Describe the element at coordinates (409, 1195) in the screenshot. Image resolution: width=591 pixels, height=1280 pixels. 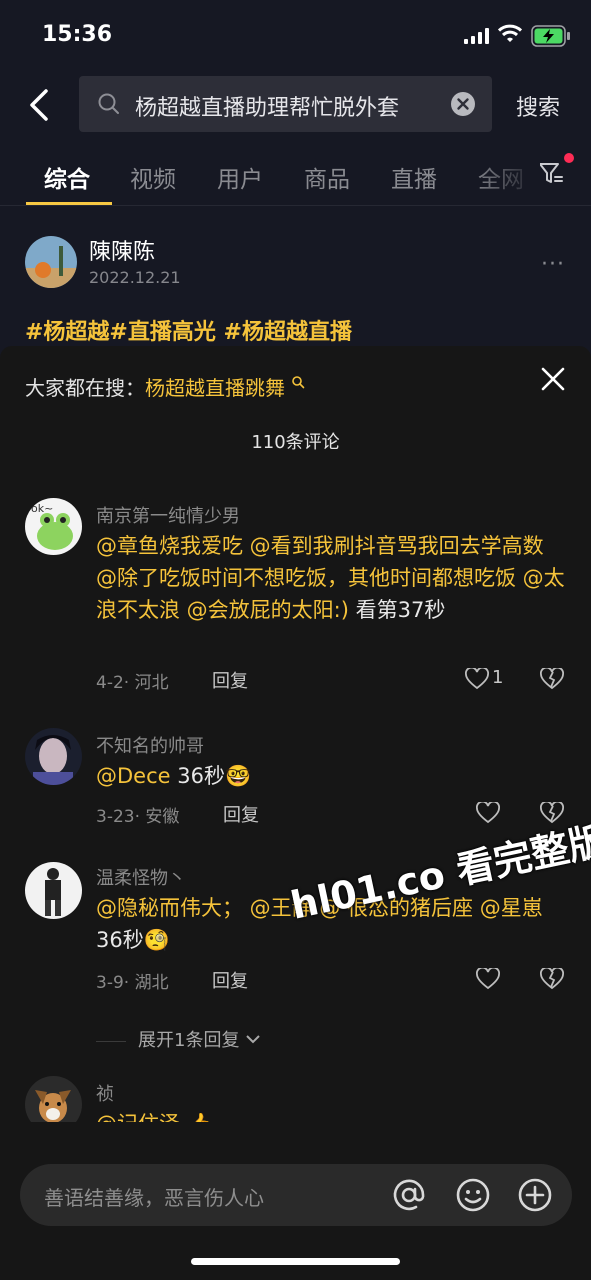
I see `mention-icon` at that location.